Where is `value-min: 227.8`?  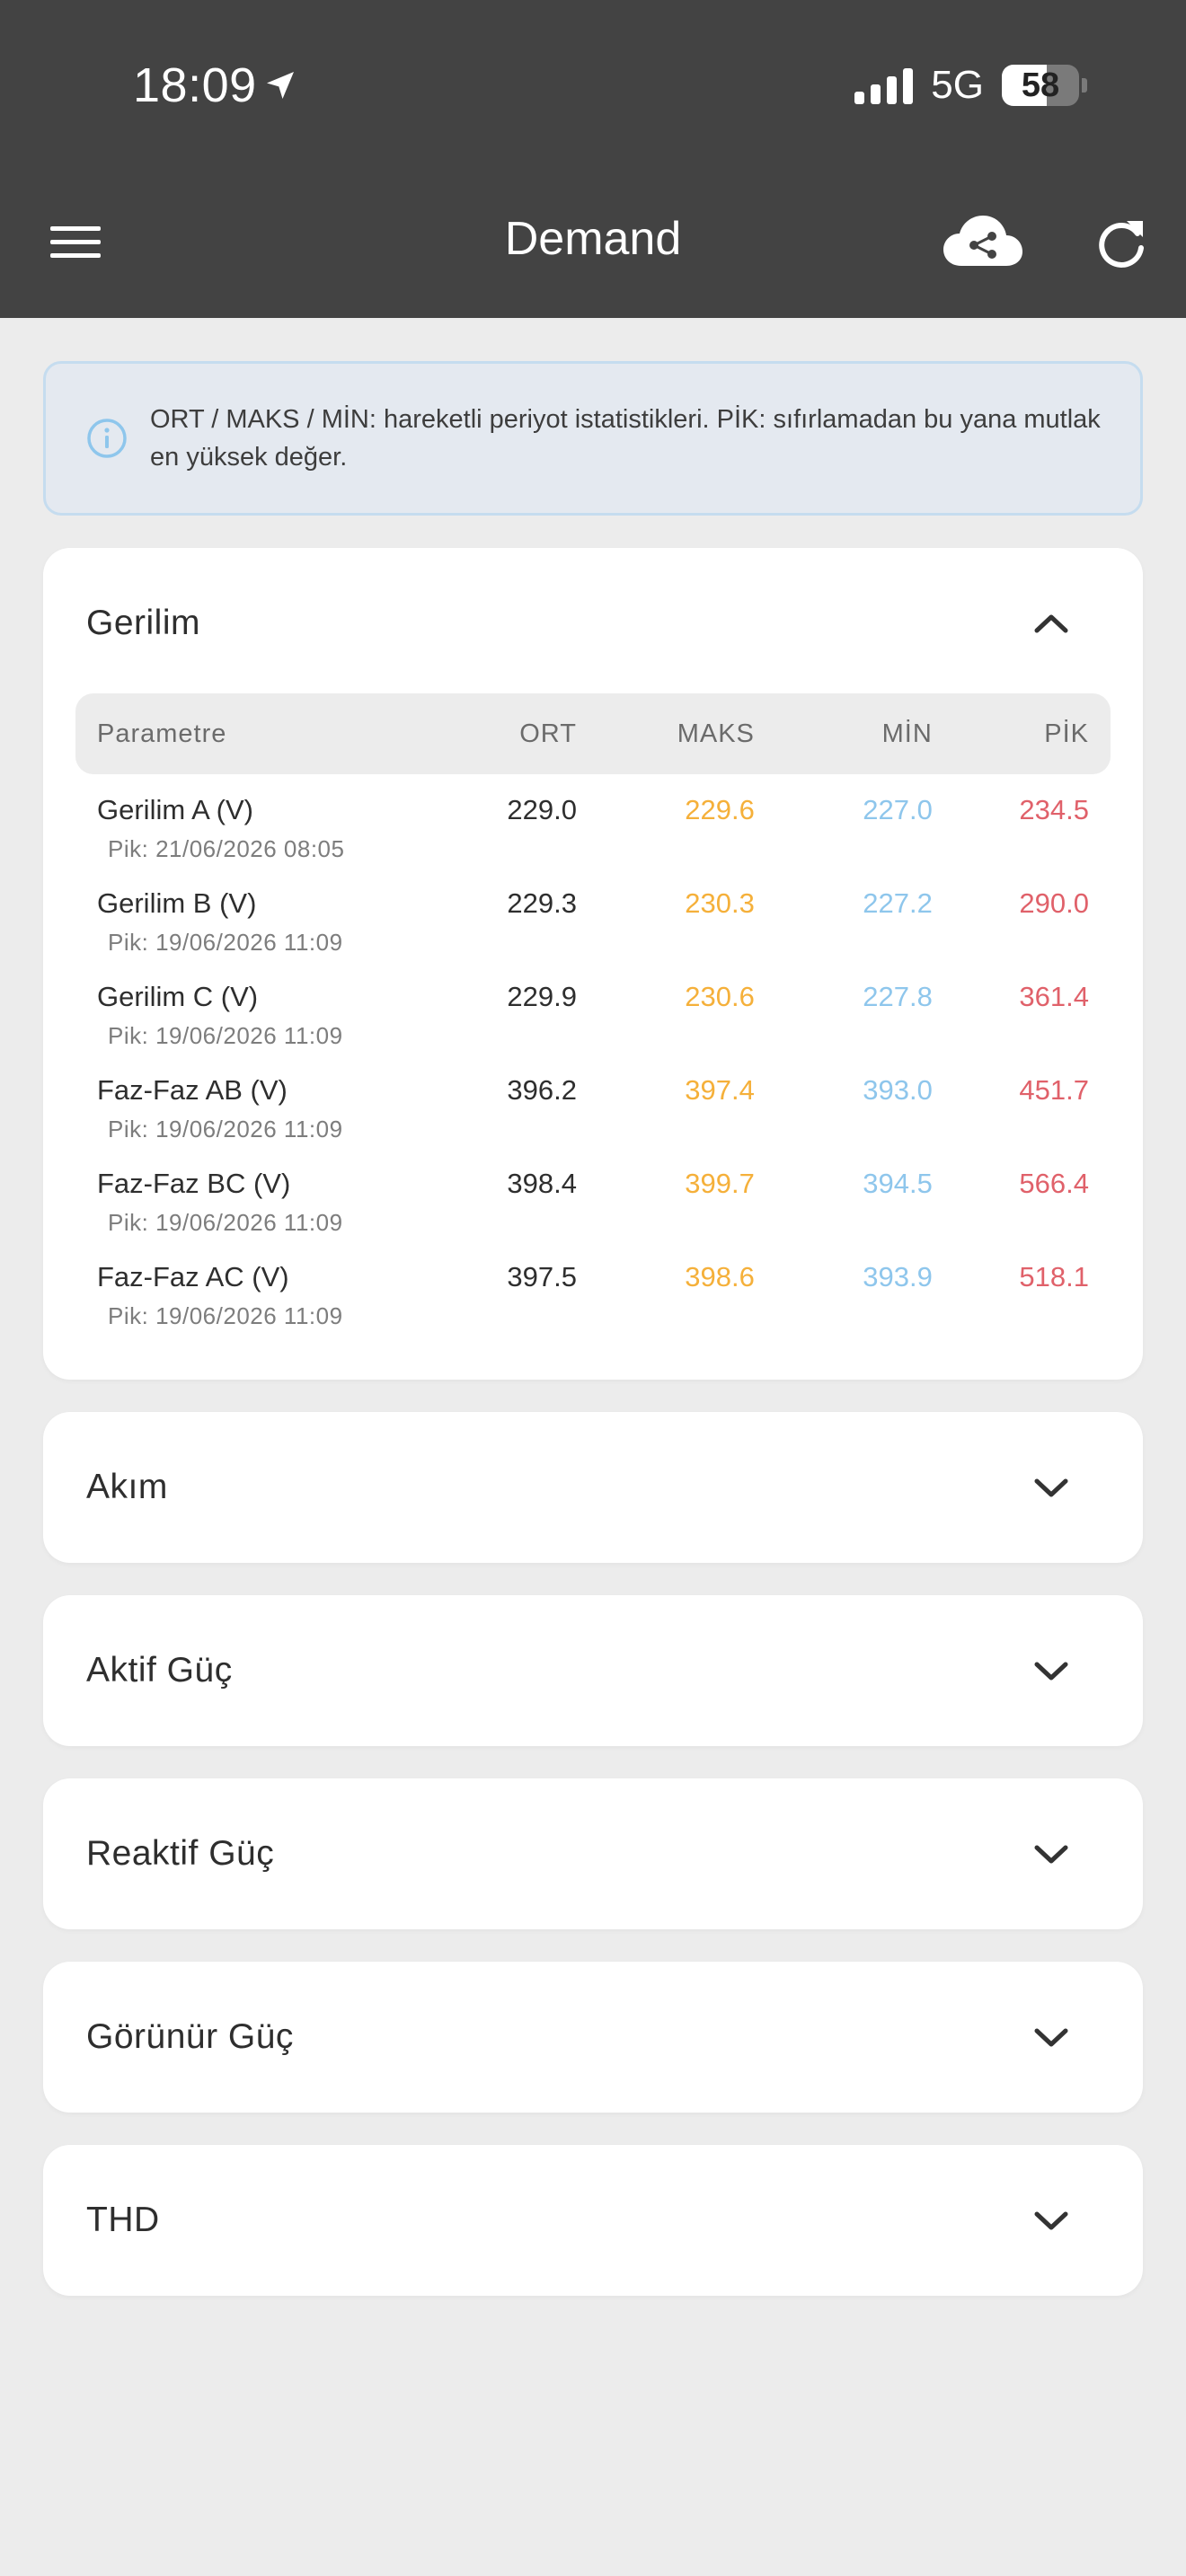 value-min: 227.8 is located at coordinates (898, 996).